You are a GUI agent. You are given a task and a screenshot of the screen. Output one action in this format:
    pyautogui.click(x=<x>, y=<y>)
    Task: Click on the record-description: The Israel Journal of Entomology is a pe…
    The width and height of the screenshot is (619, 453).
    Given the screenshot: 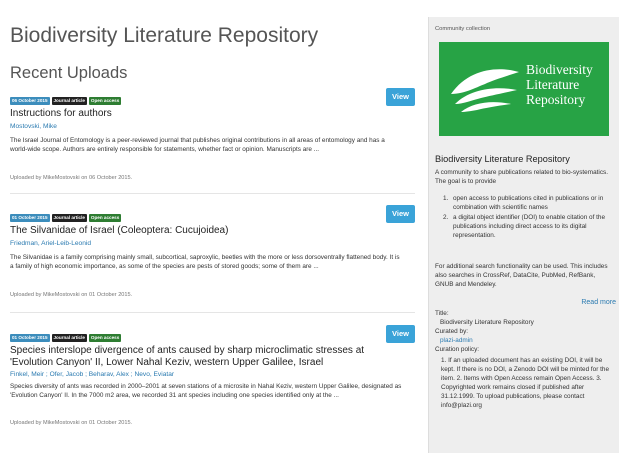 What is the action you would take?
    pyautogui.click(x=197, y=145)
    